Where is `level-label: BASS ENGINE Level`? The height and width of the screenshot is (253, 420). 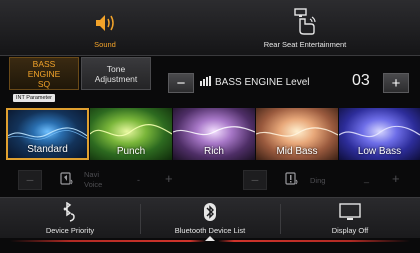 level-label: BASS ENGINE Level is located at coordinates (262, 82).